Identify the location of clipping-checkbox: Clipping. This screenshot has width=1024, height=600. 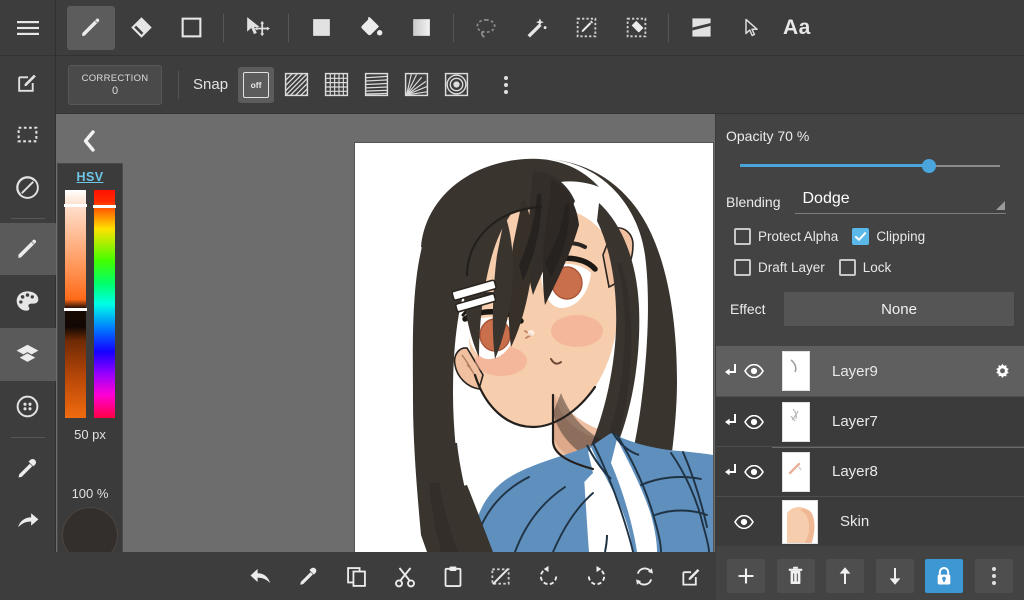
(888, 236).